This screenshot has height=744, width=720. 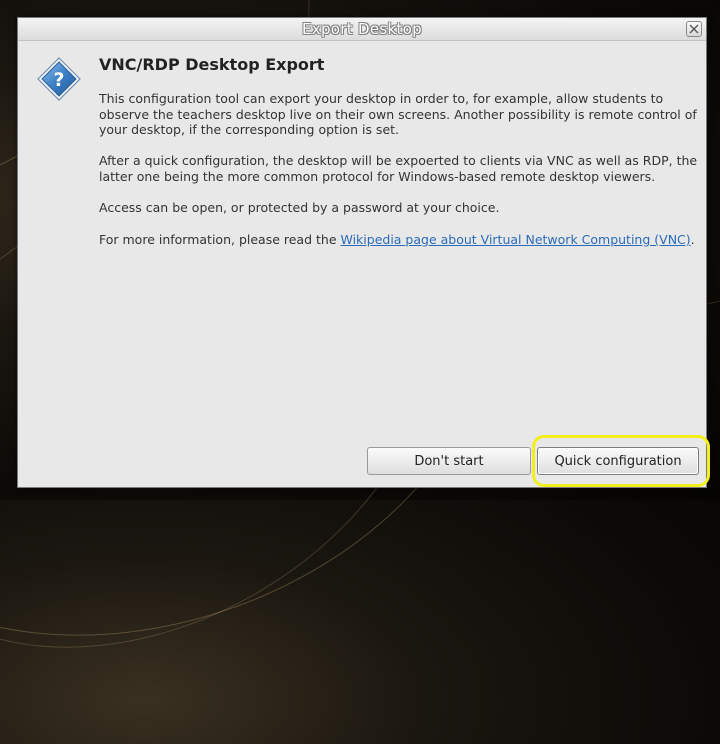 What do you see at coordinates (212, 64) in the screenshot?
I see `dialog-heading: VNC/RDP Desktop Export` at bounding box center [212, 64].